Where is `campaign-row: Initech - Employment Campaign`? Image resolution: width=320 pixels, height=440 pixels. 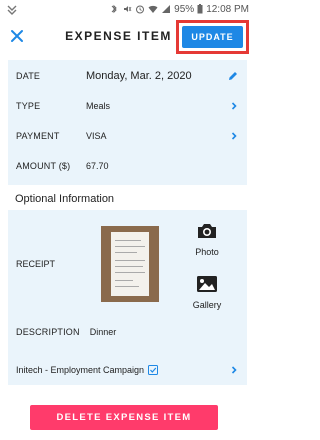
campaign-row: Initech - Employment Campaign is located at coordinates (127, 370).